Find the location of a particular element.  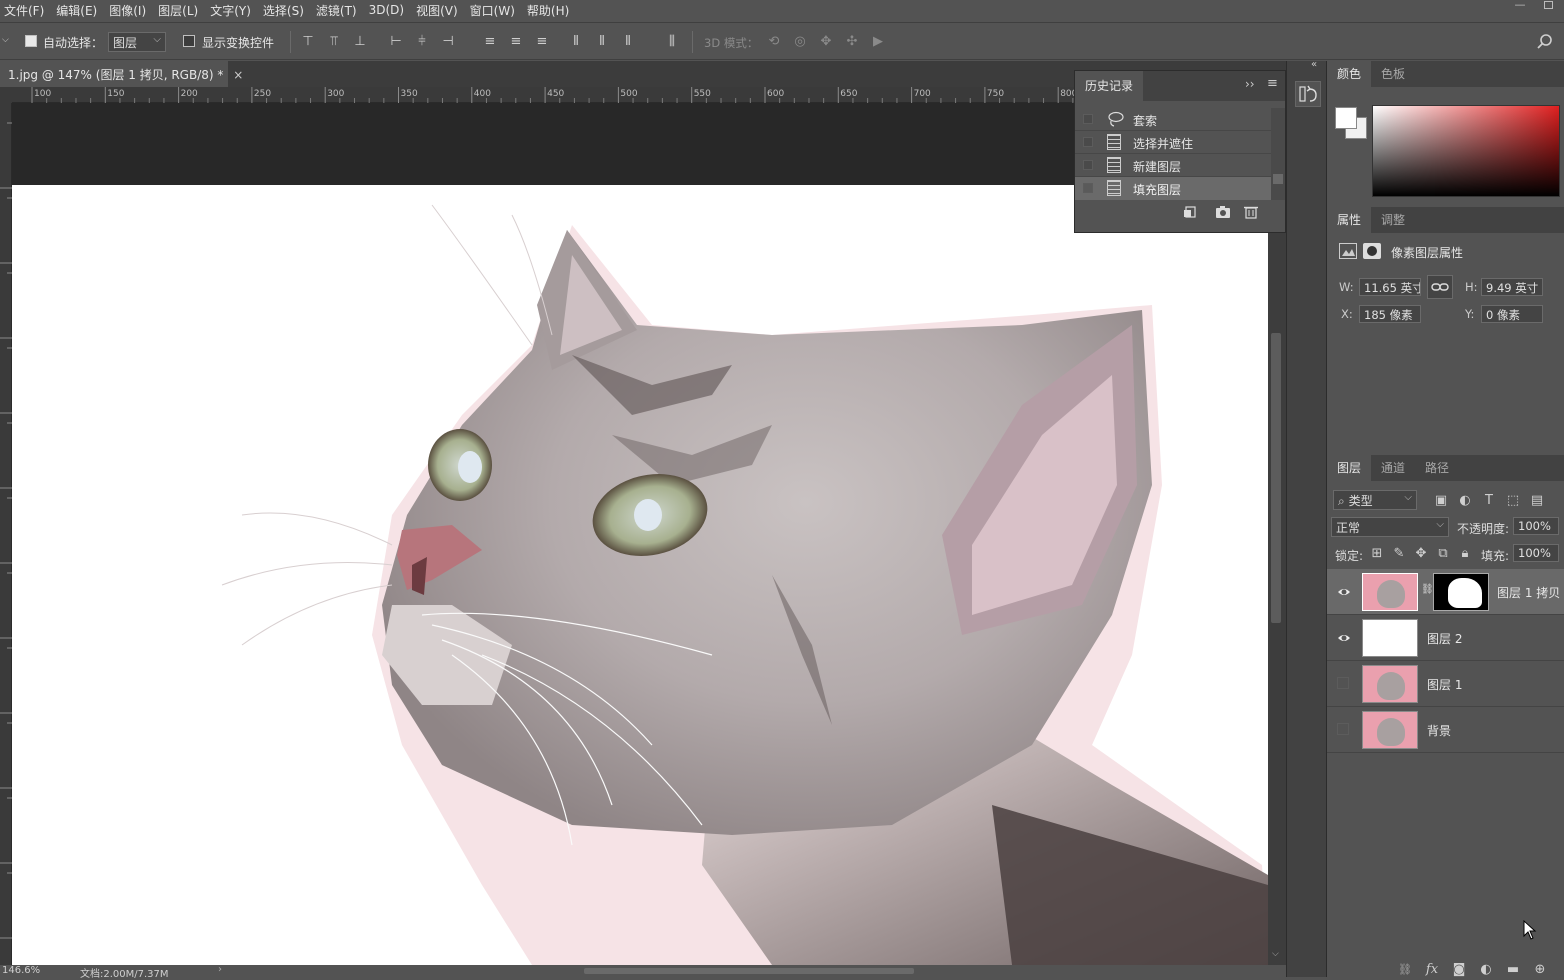

layer-filter-dropdown: ⌕ 类型 ⌵ is located at coordinates (1375, 500).